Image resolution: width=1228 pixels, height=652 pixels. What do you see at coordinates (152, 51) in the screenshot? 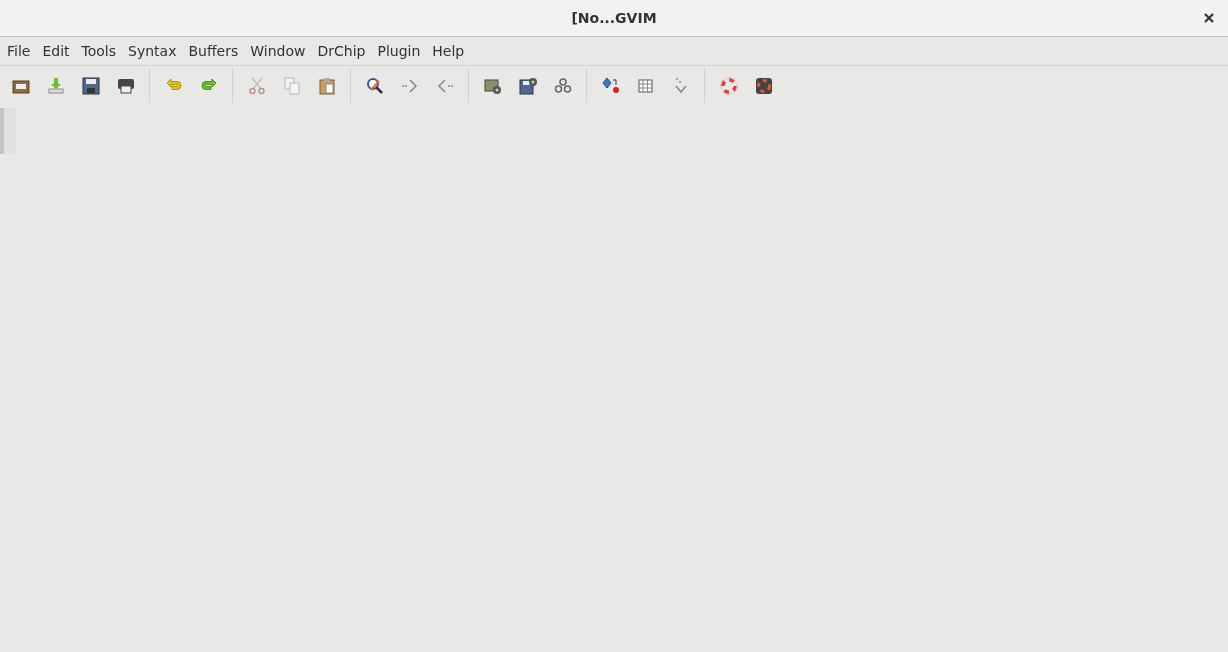
I see `menu-item: Syntax` at bounding box center [152, 51].